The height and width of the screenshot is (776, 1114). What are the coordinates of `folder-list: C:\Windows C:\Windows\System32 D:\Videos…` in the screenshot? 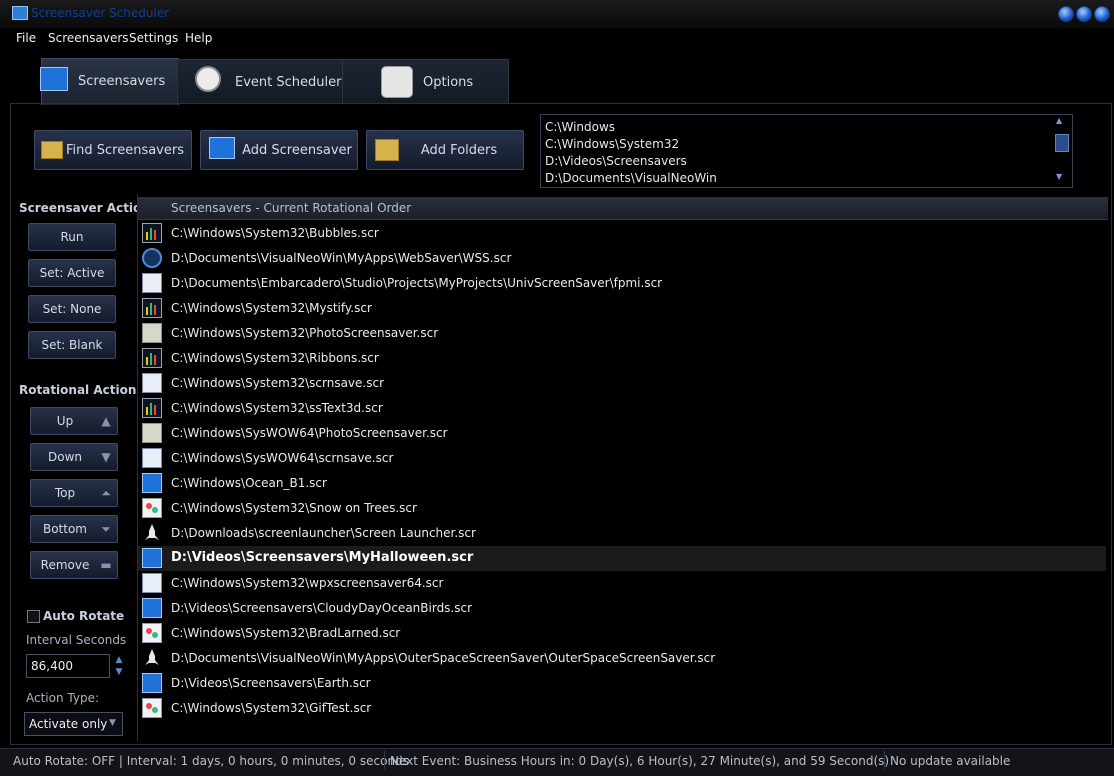 It's located at (806, 151).